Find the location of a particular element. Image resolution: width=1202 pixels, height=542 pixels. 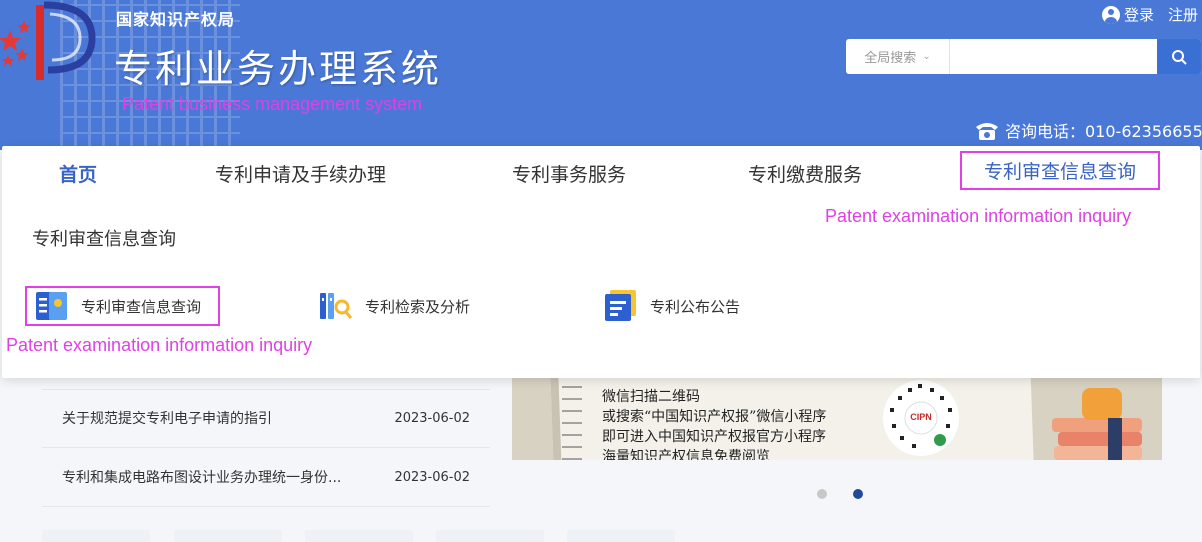

hotline: 咨询电话：010-62356655 is located at coordinates (1087, 130).